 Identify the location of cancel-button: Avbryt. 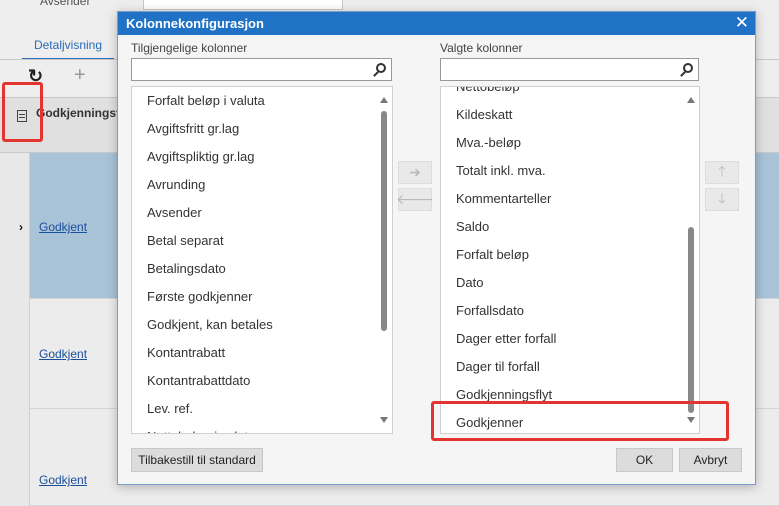
(710, 460).